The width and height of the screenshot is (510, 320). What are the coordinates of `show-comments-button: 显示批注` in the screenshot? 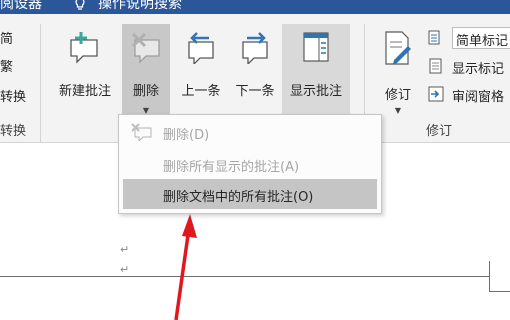 It's located at (316, 75).